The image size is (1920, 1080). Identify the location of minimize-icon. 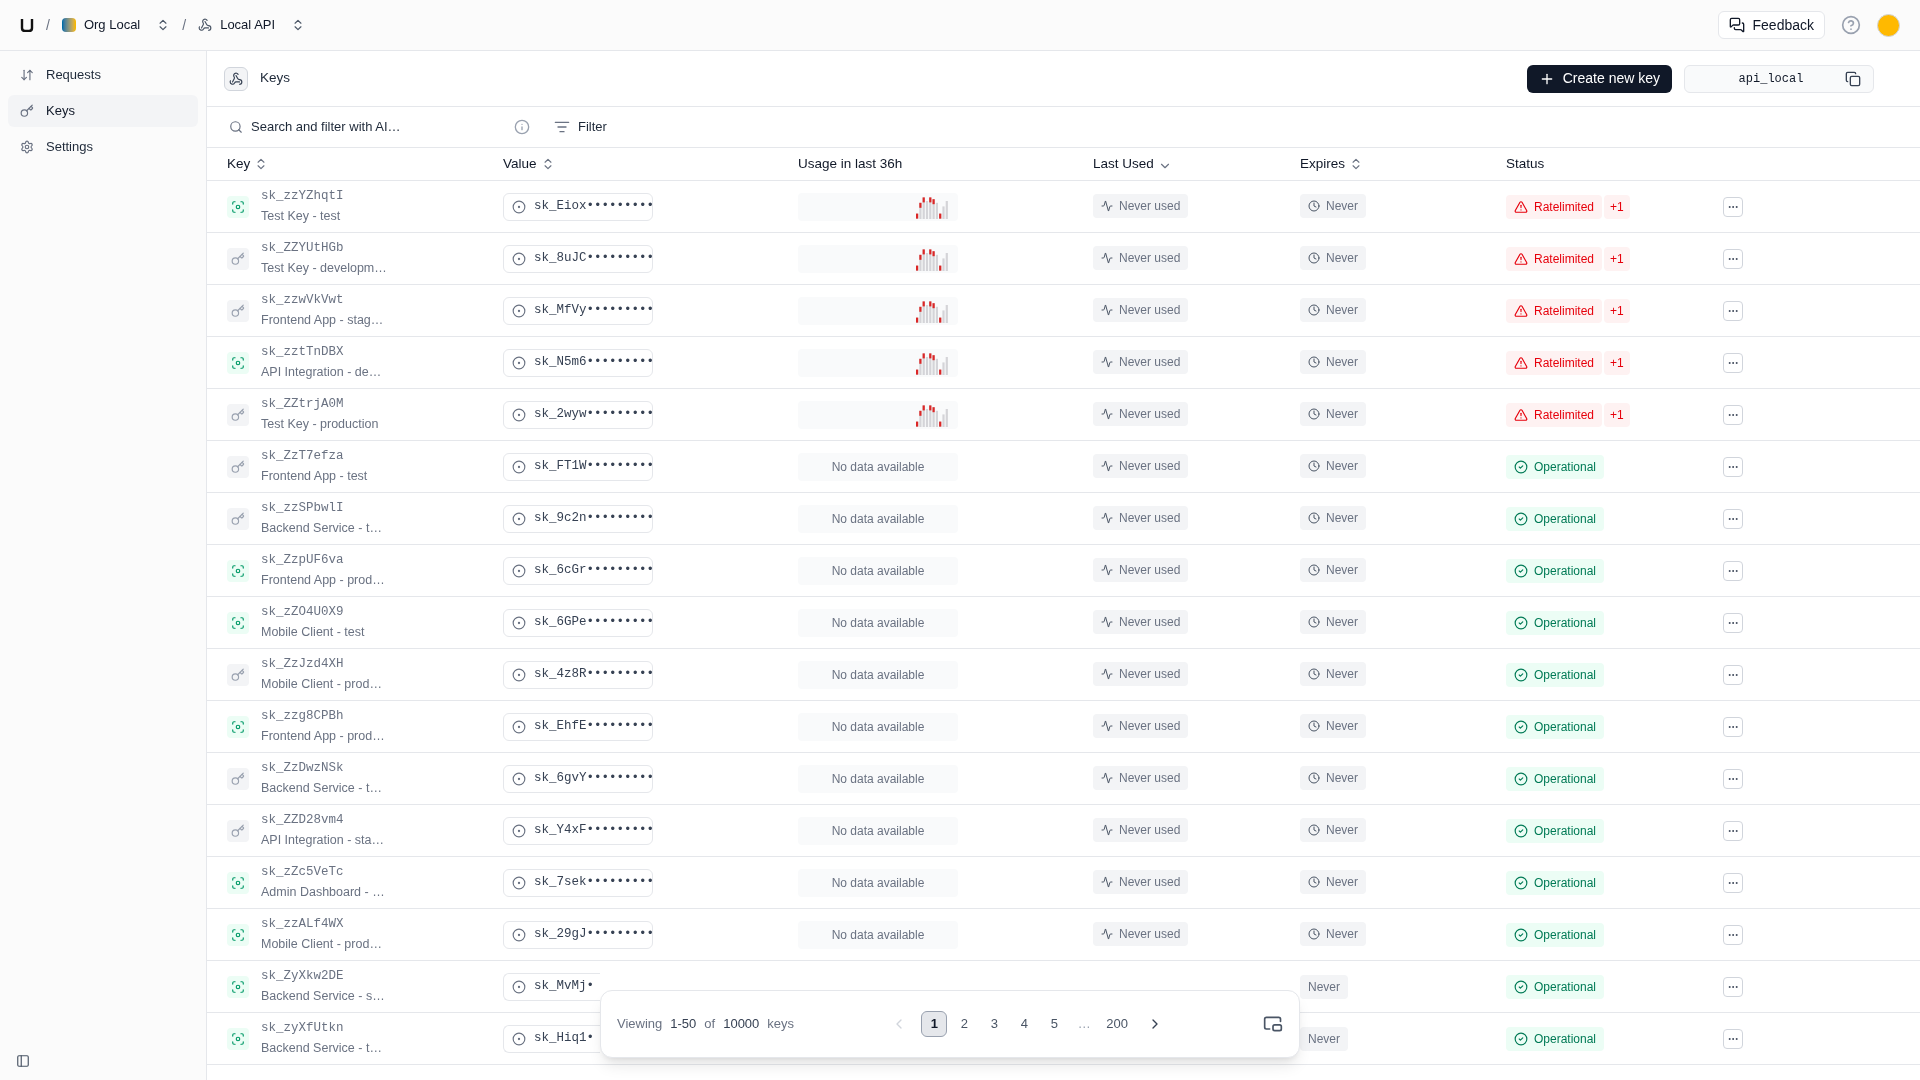
(1273, 1024).